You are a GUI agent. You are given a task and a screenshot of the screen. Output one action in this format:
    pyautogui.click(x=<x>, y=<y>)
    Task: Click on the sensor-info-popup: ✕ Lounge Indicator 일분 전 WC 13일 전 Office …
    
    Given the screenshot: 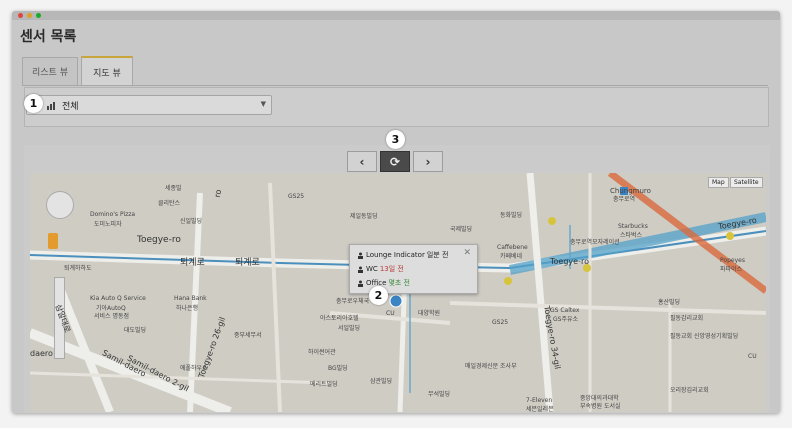 What is the action you would take?
    pyautogui.click(x=413, y=269)
    